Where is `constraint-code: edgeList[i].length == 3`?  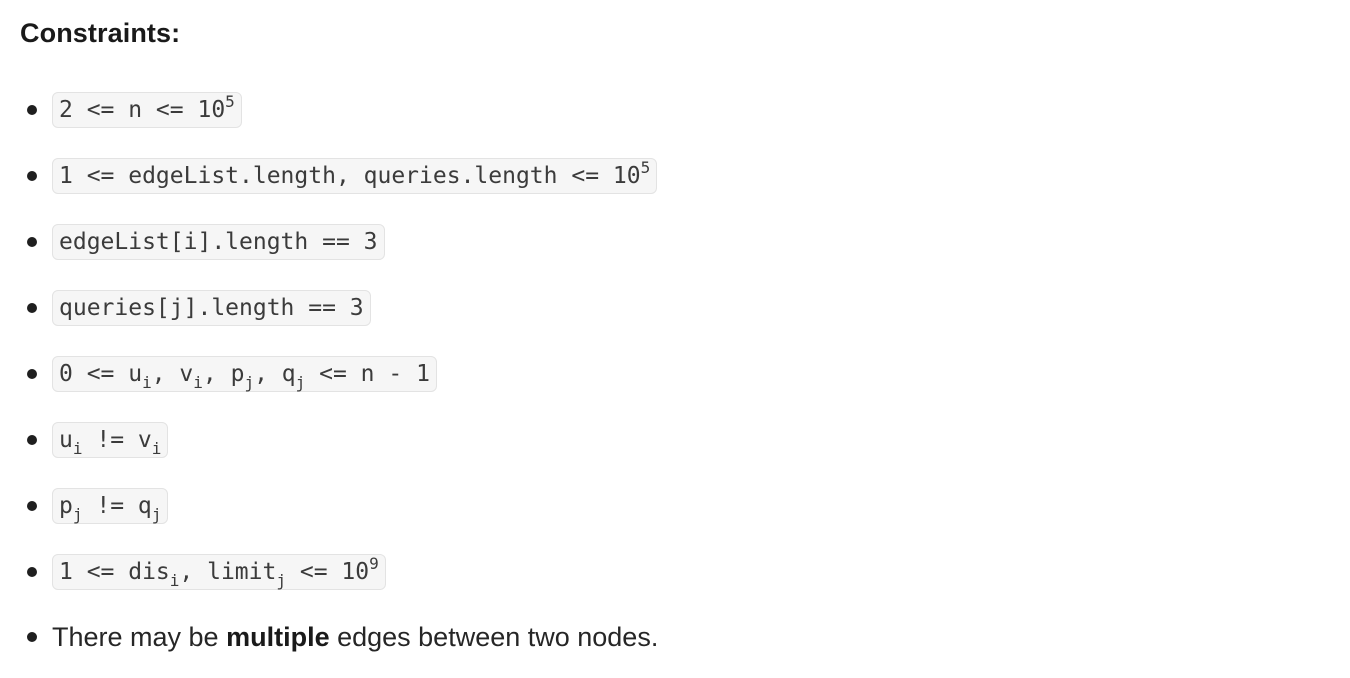
constraint-code: edgeList[i].length == 3 is located at coordinates (218, 242).